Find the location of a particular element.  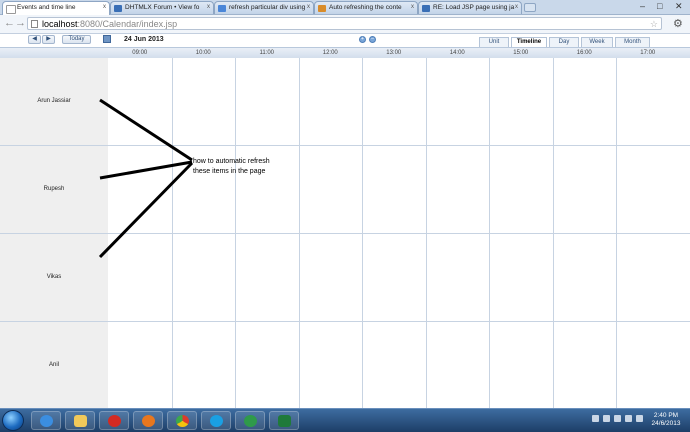

hour-label: 14:00 is located at coordinates (457, 53).